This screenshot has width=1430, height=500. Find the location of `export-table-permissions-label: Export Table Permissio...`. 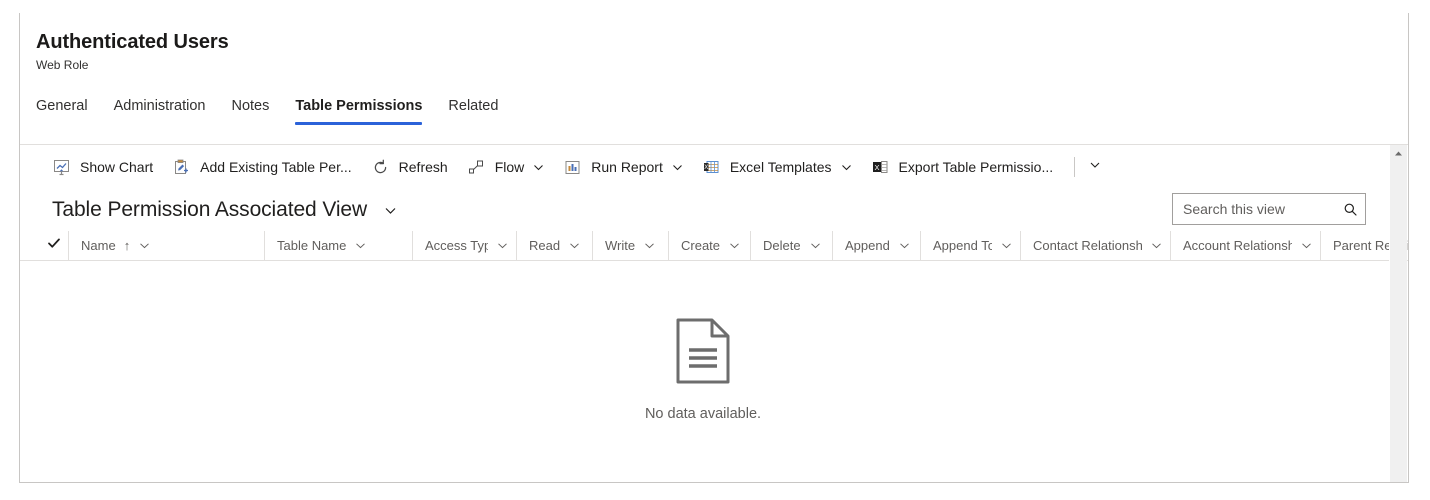

export-table-permissions-label: Export Table Permissio... is located at coordinates (976, 167).